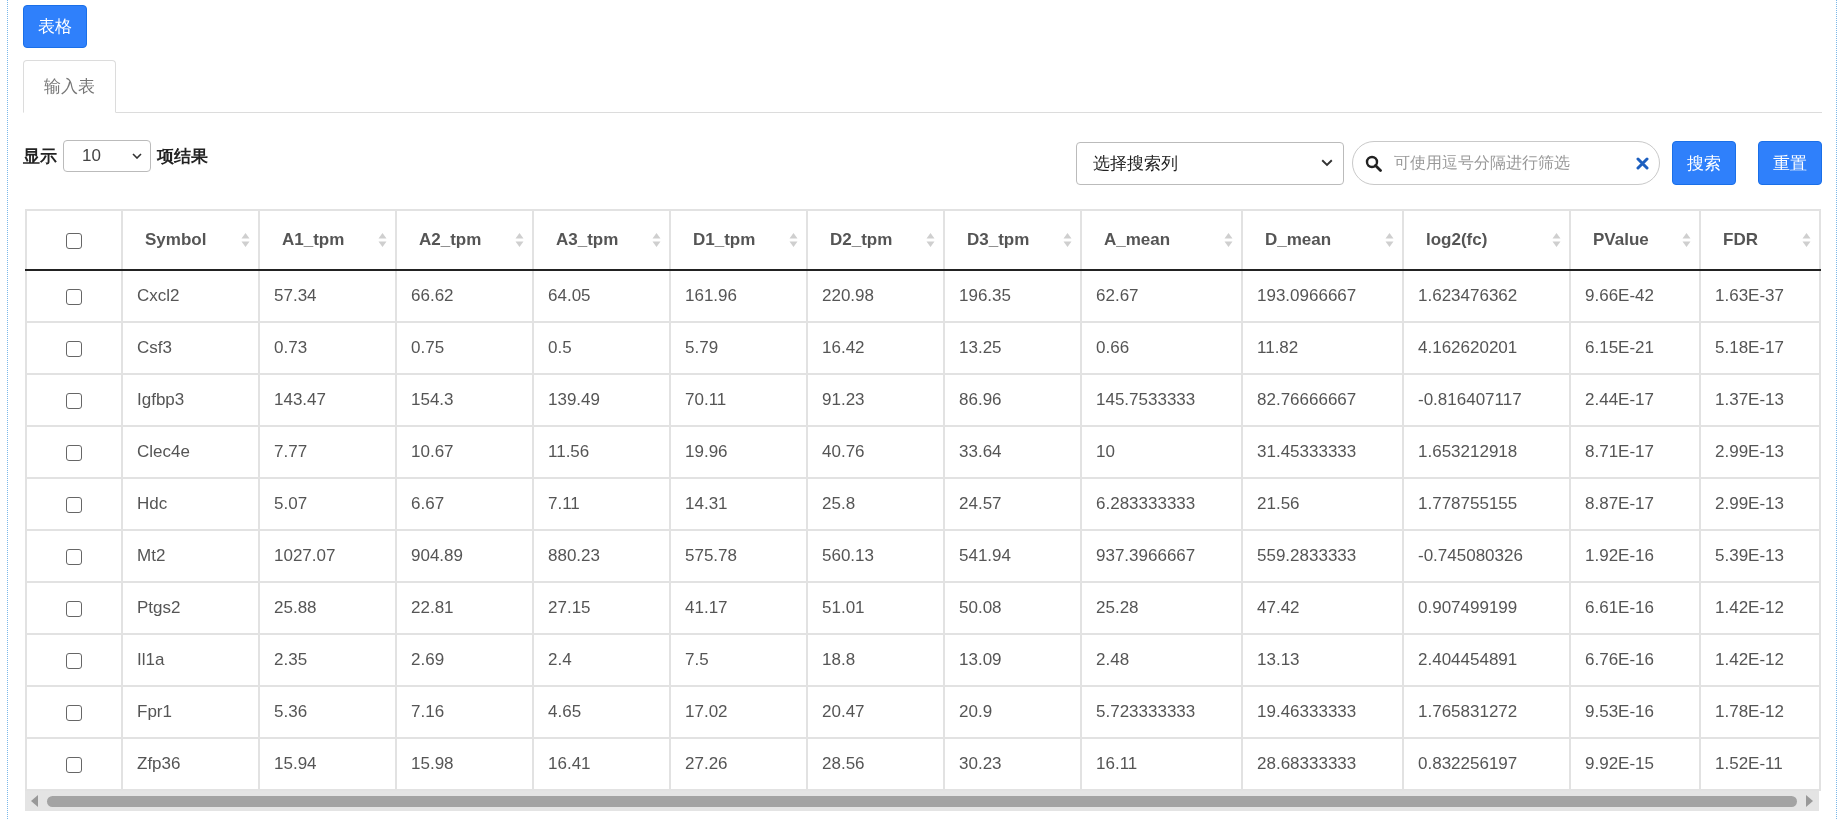  What do you see at coordinates (137, 156) in the screenshot?
I see `chevron-down-icon` at bounding box center [137, 156].